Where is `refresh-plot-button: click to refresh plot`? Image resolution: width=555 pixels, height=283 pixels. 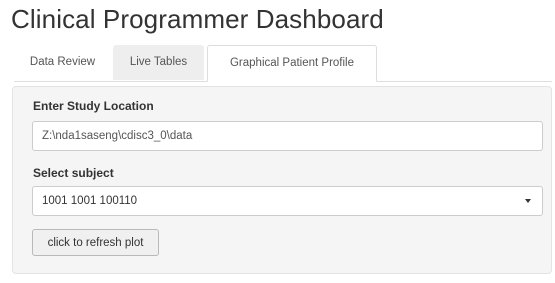
refresh-plot-button: click to refresh plot is located at coordinates (95, 242).